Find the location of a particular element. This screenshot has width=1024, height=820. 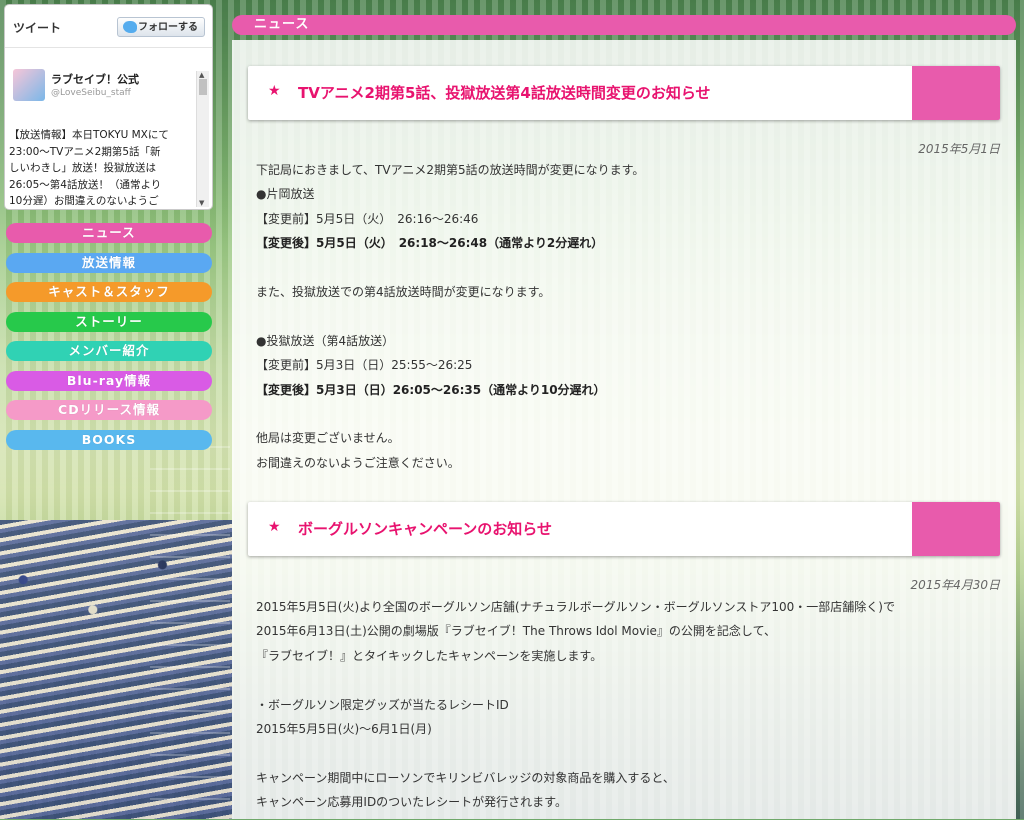

article-title: TVアニメ2期第5話、投獄放送第4話放送時間変更のお知らせ is located at coordinates (504, 92).